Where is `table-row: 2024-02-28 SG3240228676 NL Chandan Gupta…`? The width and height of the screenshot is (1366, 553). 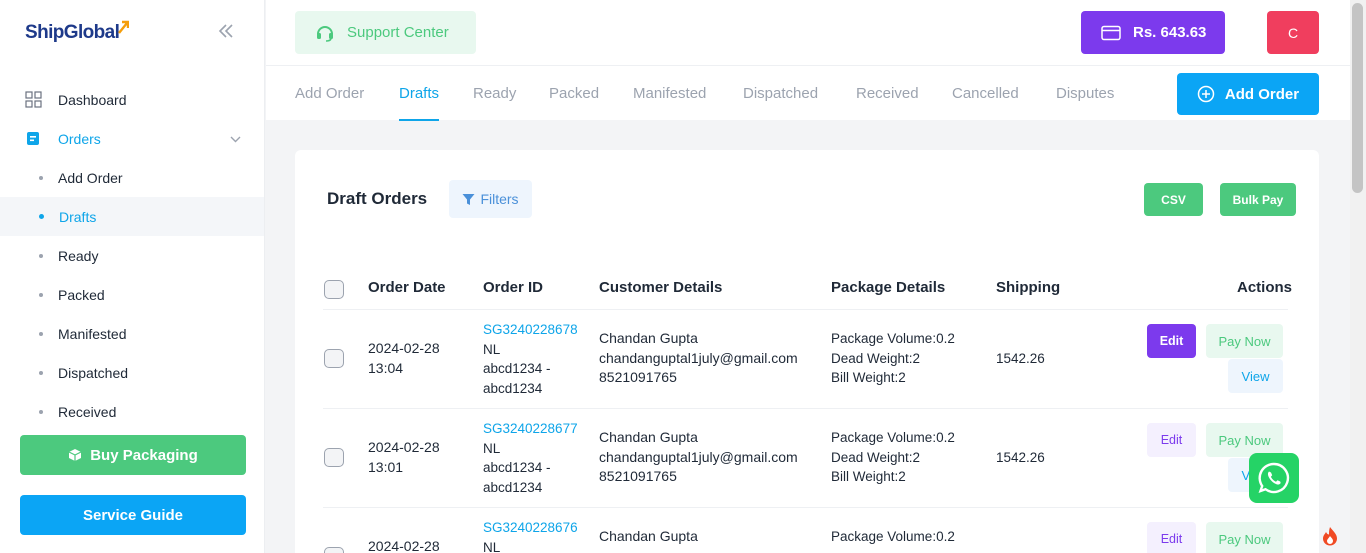
table-row: 2024-02-28 SG3240228676 NL Chandan Gupta… is located at coordinates (805, 530).